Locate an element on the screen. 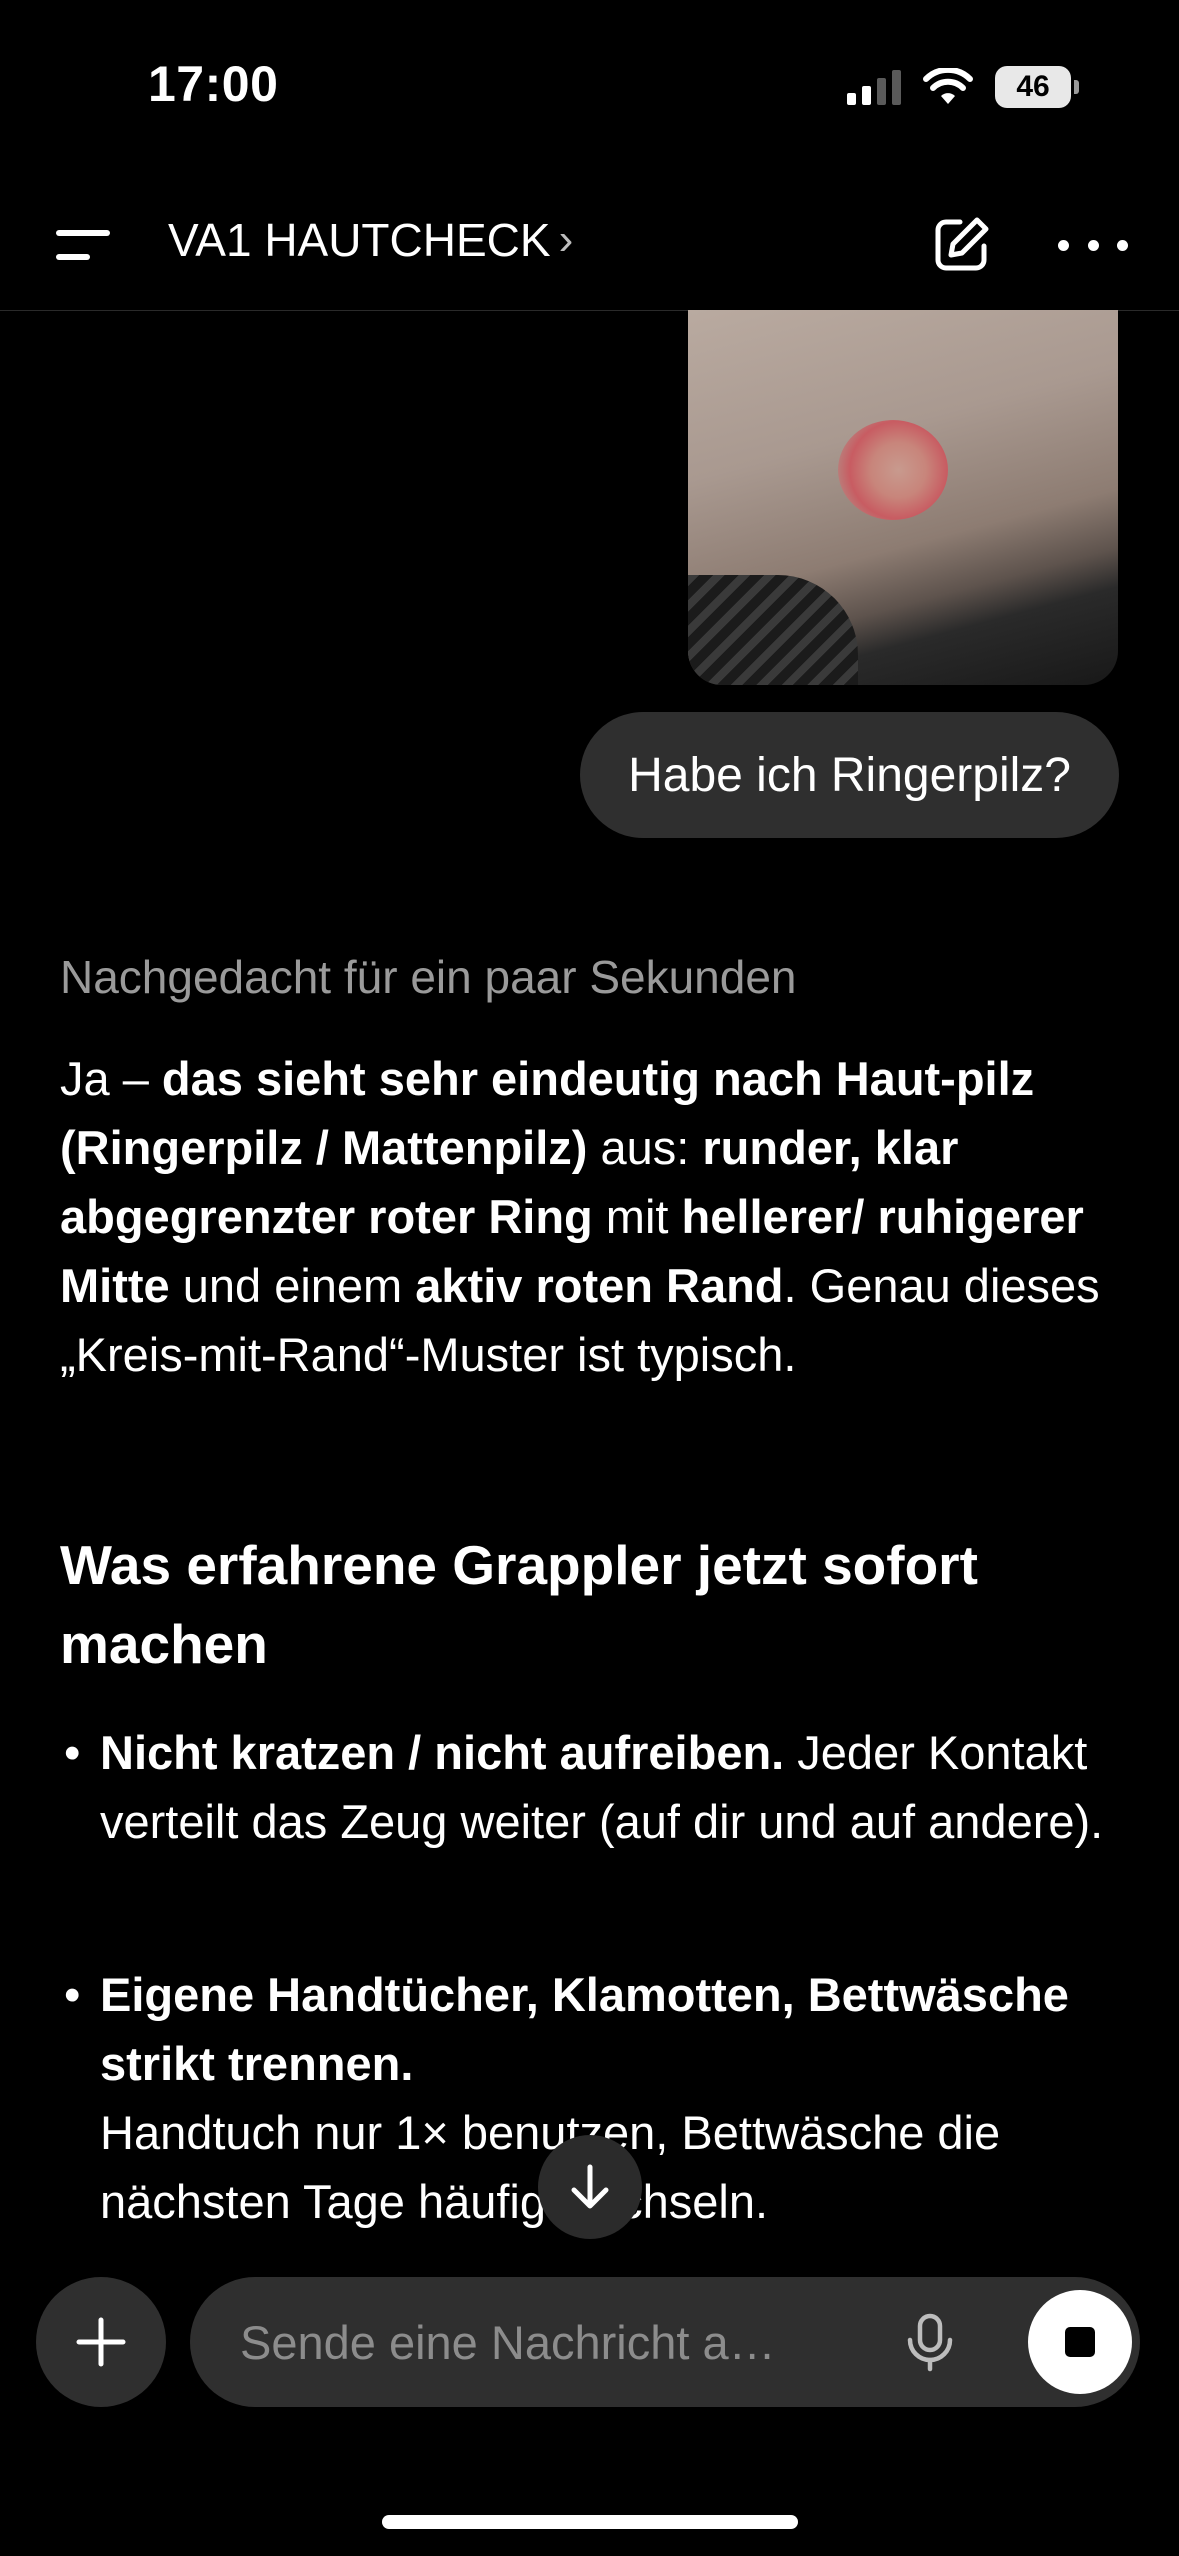 The width and height of the screenshot is (1179, 2556). arrow-down-icon is located at coordinates (590, 2186).